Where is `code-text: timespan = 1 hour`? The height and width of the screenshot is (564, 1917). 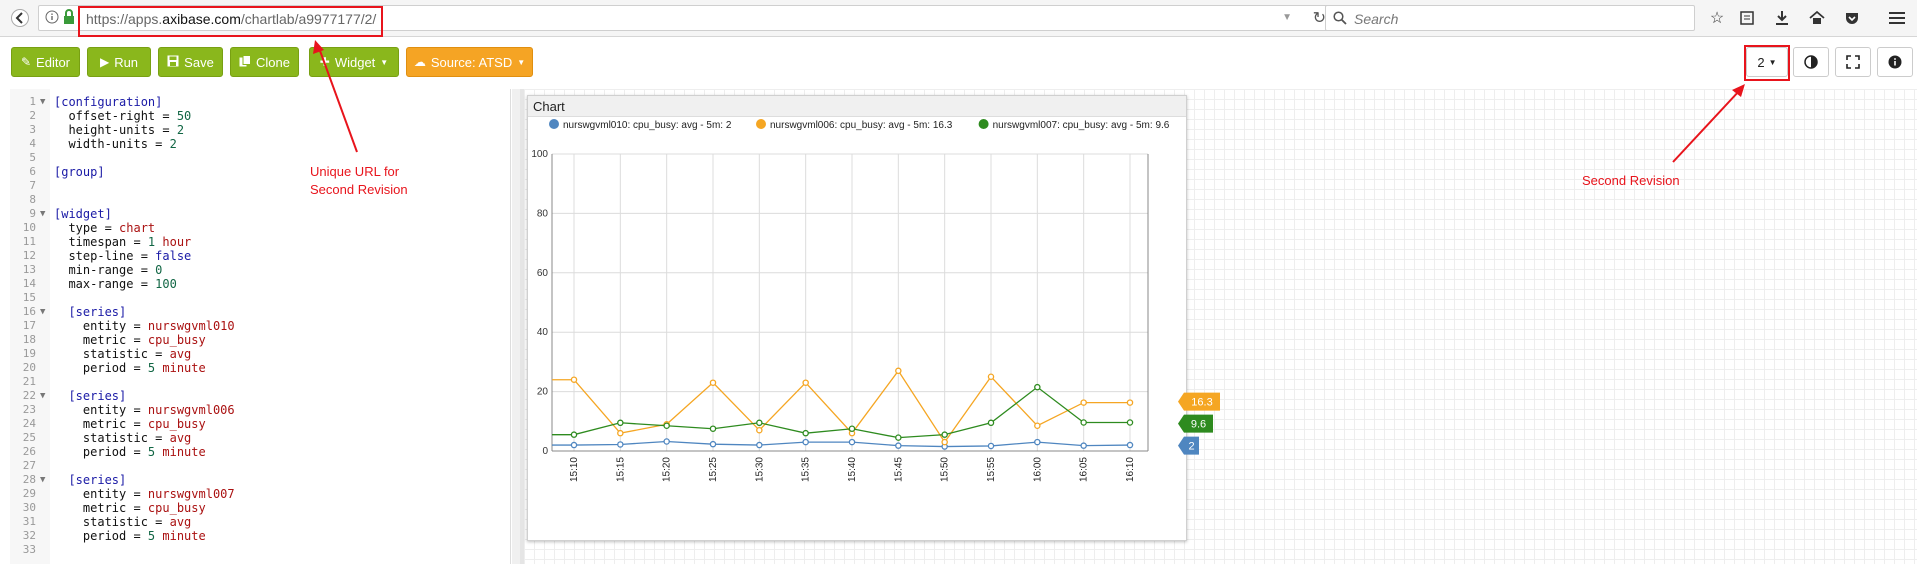
code-text: timespan = 1 hour is located at coordinates (122, 242).